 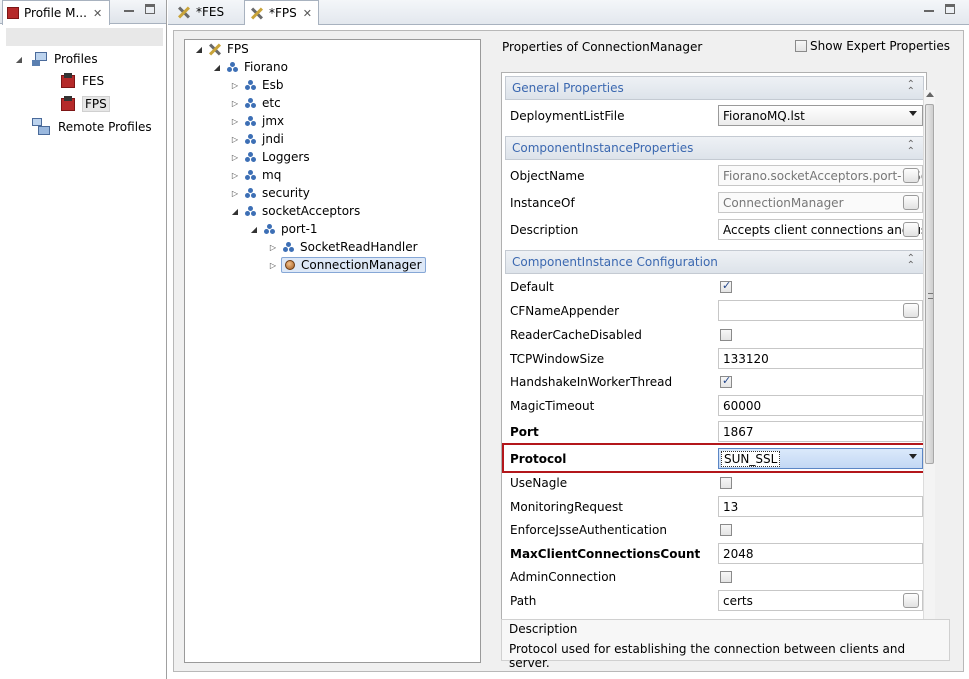 What do you see at coordinates (714, 148) in the screenshot?
I see `section-component-instance-properties: ComponentInstanceProperties ⌃ ⌃` at bounding box center [714, 148].